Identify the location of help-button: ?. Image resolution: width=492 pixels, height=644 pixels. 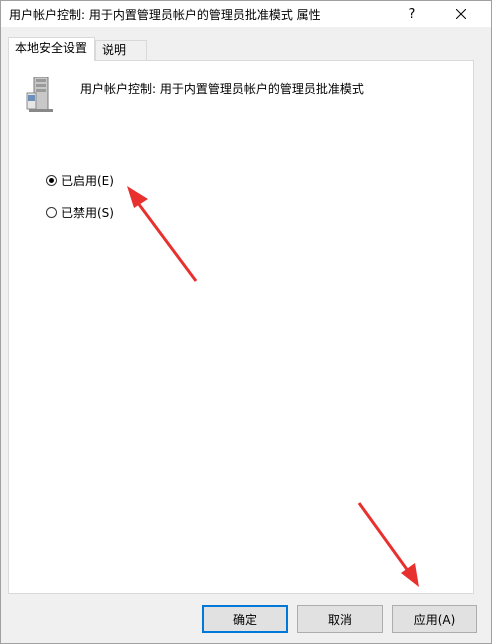
(412, 14).